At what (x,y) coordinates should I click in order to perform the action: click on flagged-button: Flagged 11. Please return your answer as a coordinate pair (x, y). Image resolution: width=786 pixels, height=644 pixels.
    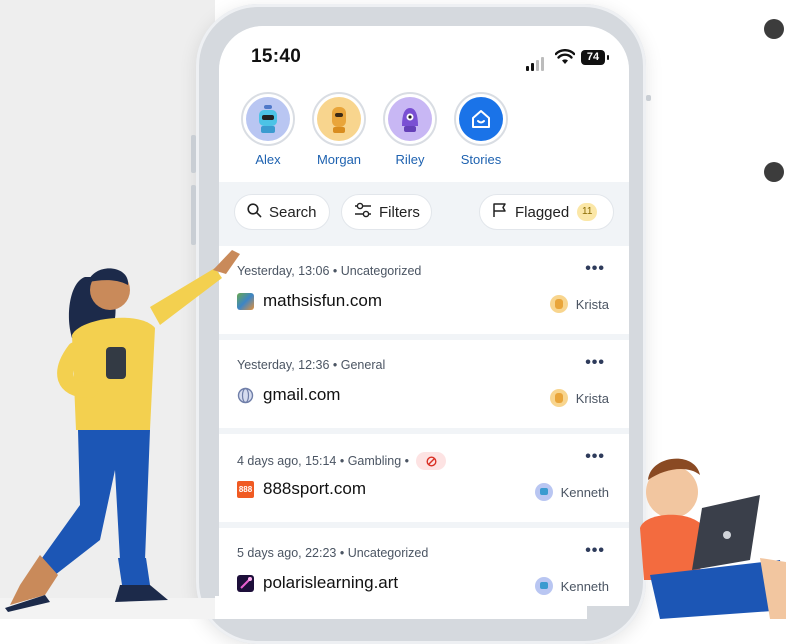
    Looking at the image, I should click on (546, 212).